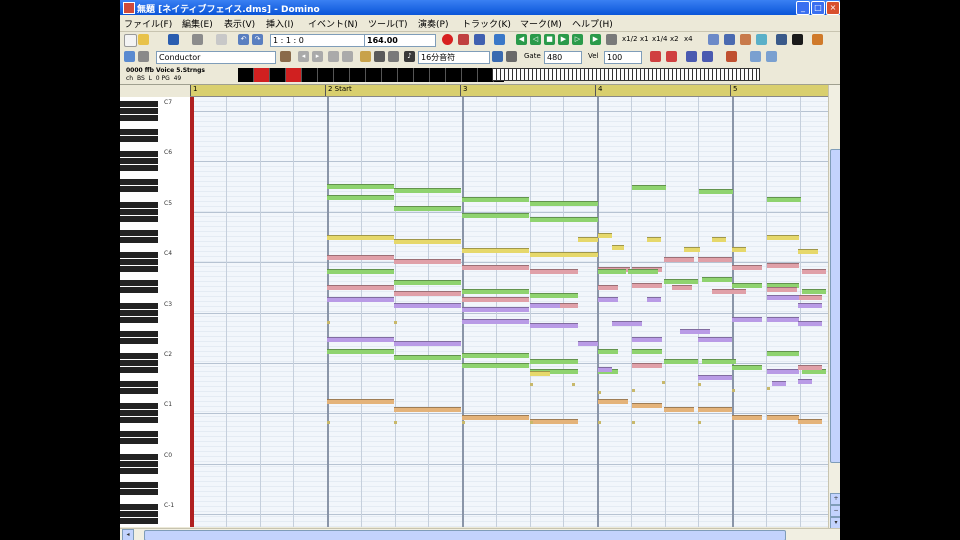 This screenshot has height=540, width=960. What do you see at coordinates (644, 39) in the screenshot?
I see `zoom-label-x1: x1` at bounding box center [644, 39].